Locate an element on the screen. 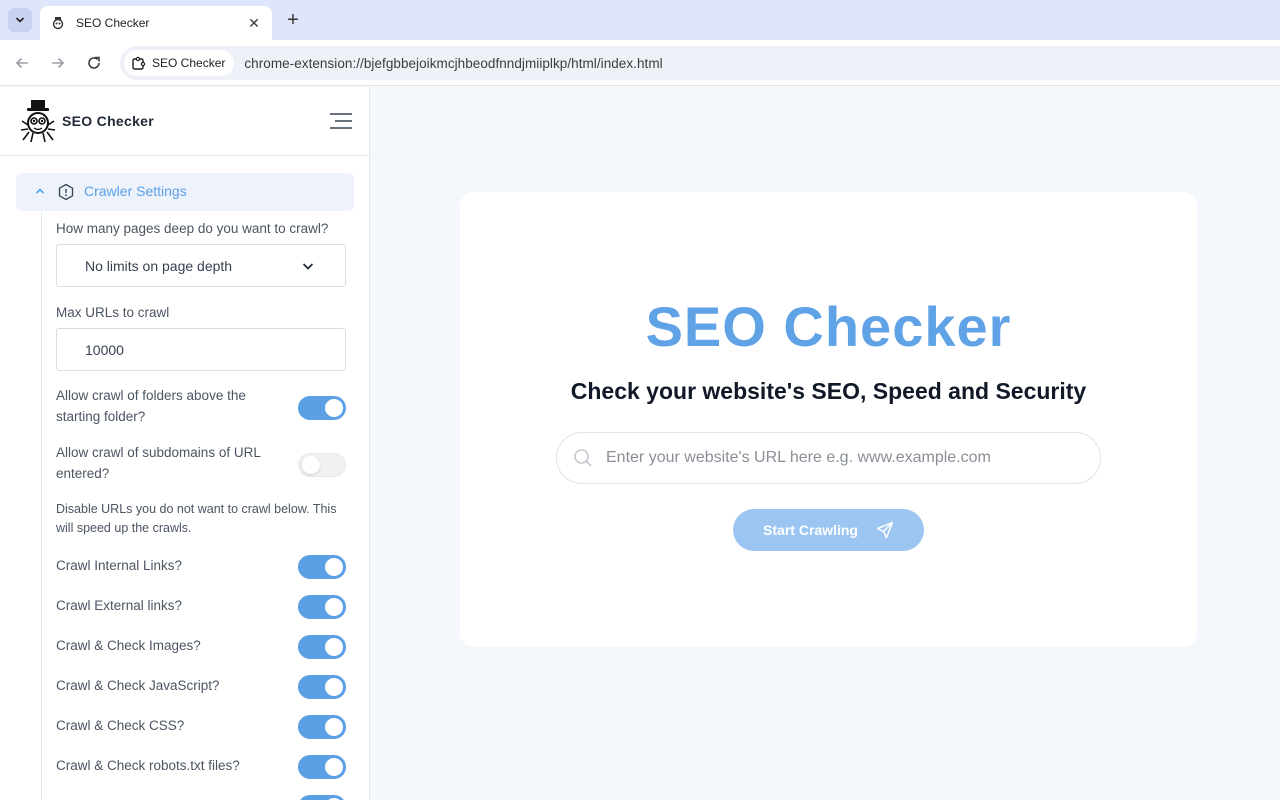 The height and width of the screenshot is (800, 1280). section-title: Crawler Settings is located at coordinates (135, 191).